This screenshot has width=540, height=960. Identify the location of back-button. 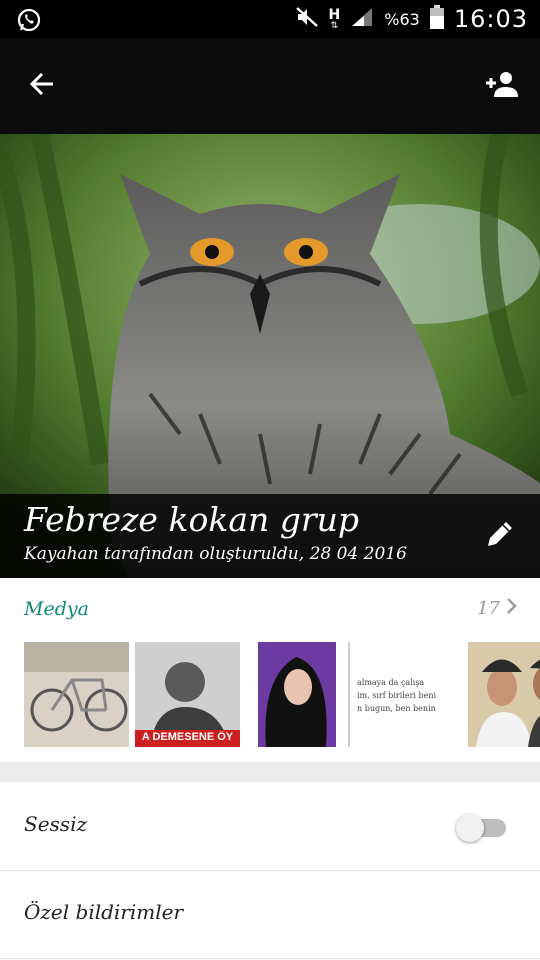
(42, 86).